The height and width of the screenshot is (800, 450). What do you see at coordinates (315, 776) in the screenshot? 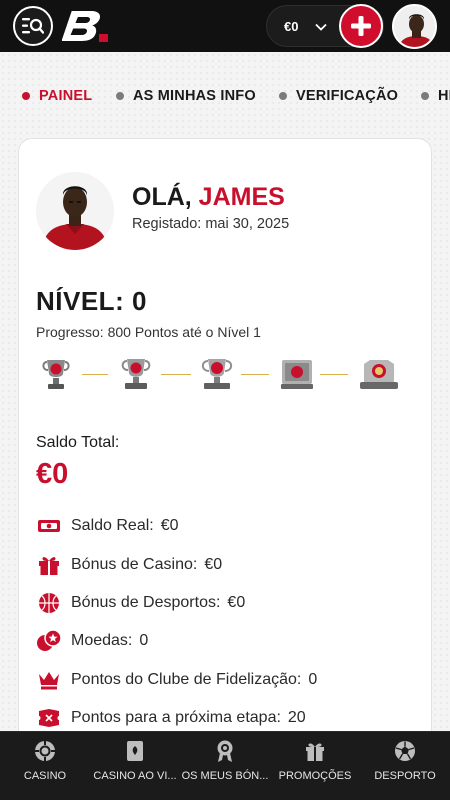
I see `nav-label: PROMOÇÕES` at bounding box center [315, 776].